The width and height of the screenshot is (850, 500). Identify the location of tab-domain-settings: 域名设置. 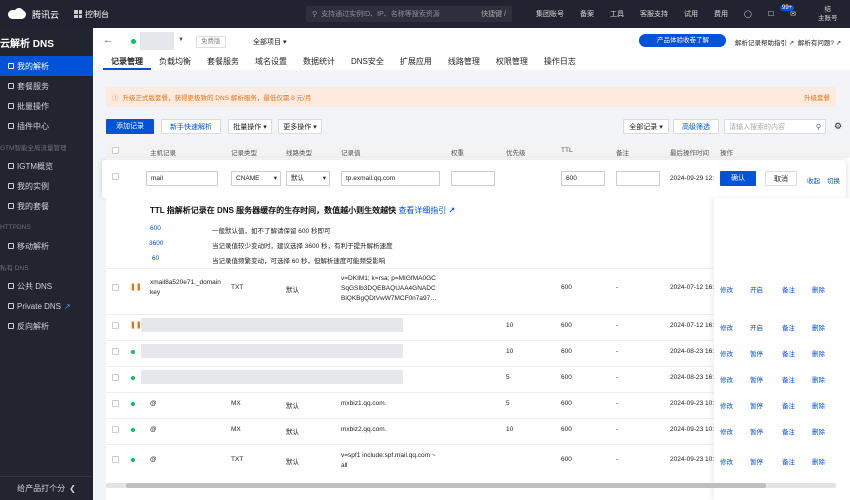
(271, 63).